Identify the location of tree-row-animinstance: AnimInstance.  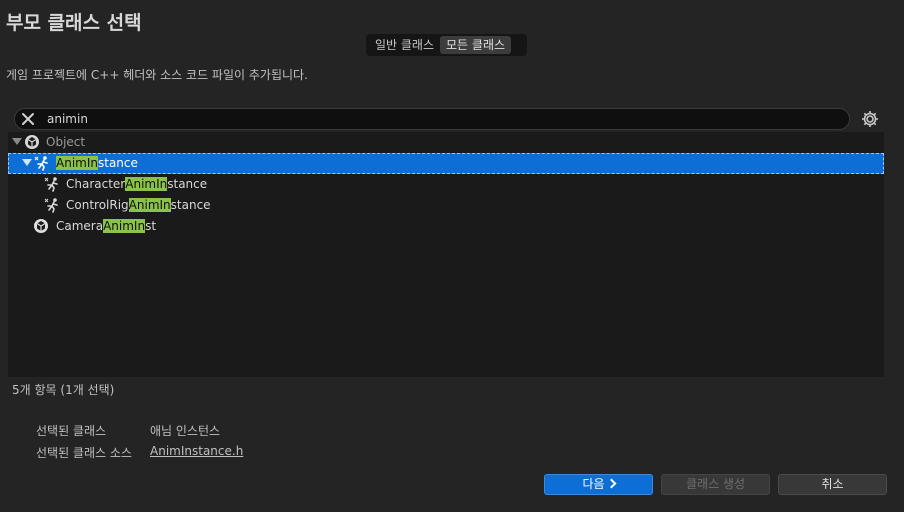
(446, 163).